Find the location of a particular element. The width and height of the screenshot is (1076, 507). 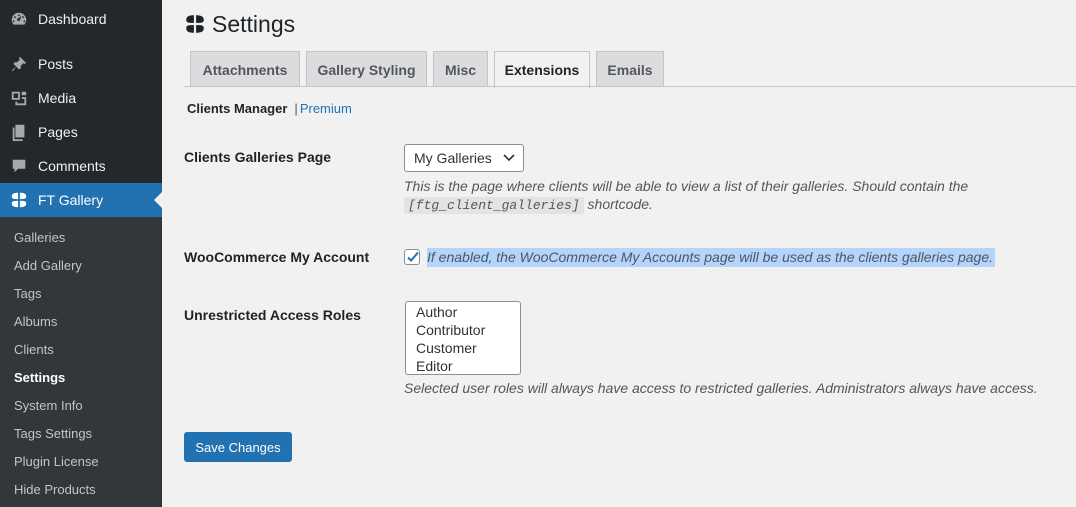

menu-comments: Comments is located at coordinates (81, 166).